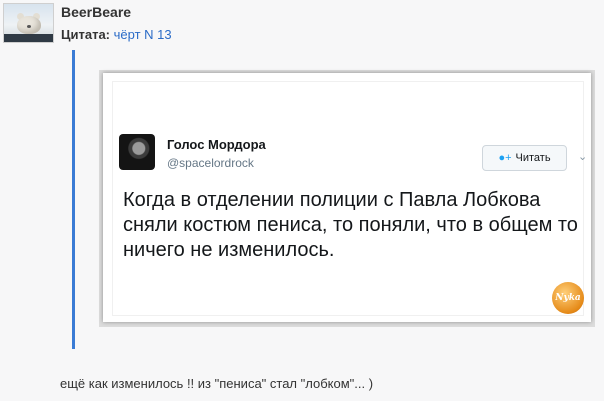  What do you see at coordinates (86, 34) in the screenshot?
I see `quote-label: Цитата:` at bounding box center [86, 34].